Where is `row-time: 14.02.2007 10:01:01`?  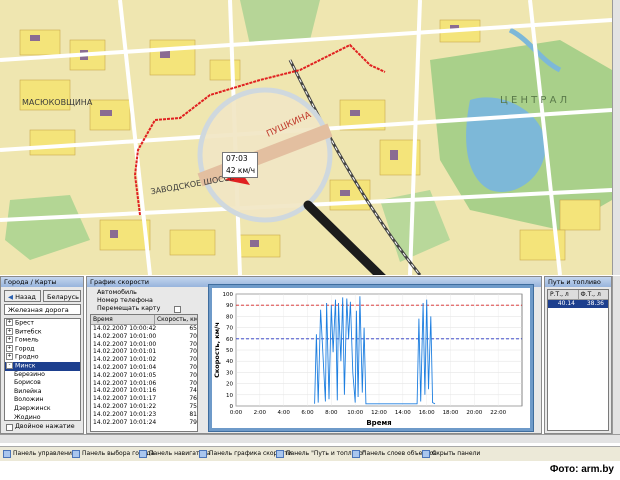
row-time: 14.02.2007 10:01:01 is located at coordinates (124, 352).